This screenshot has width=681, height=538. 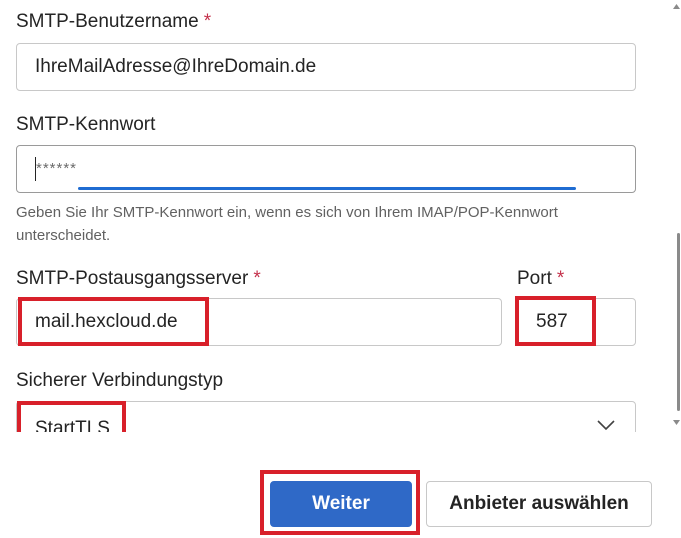 I want to click on port-input: 587, so click(x=576, y=322).